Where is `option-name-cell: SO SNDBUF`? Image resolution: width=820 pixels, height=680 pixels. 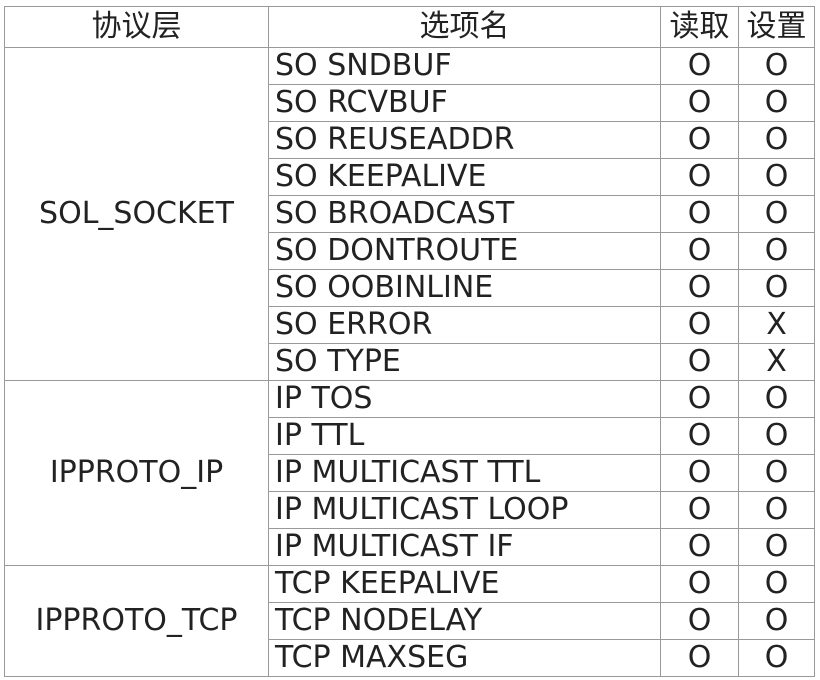
option-name-cell: SO SNDBUF is located at coordinates (464, 66).